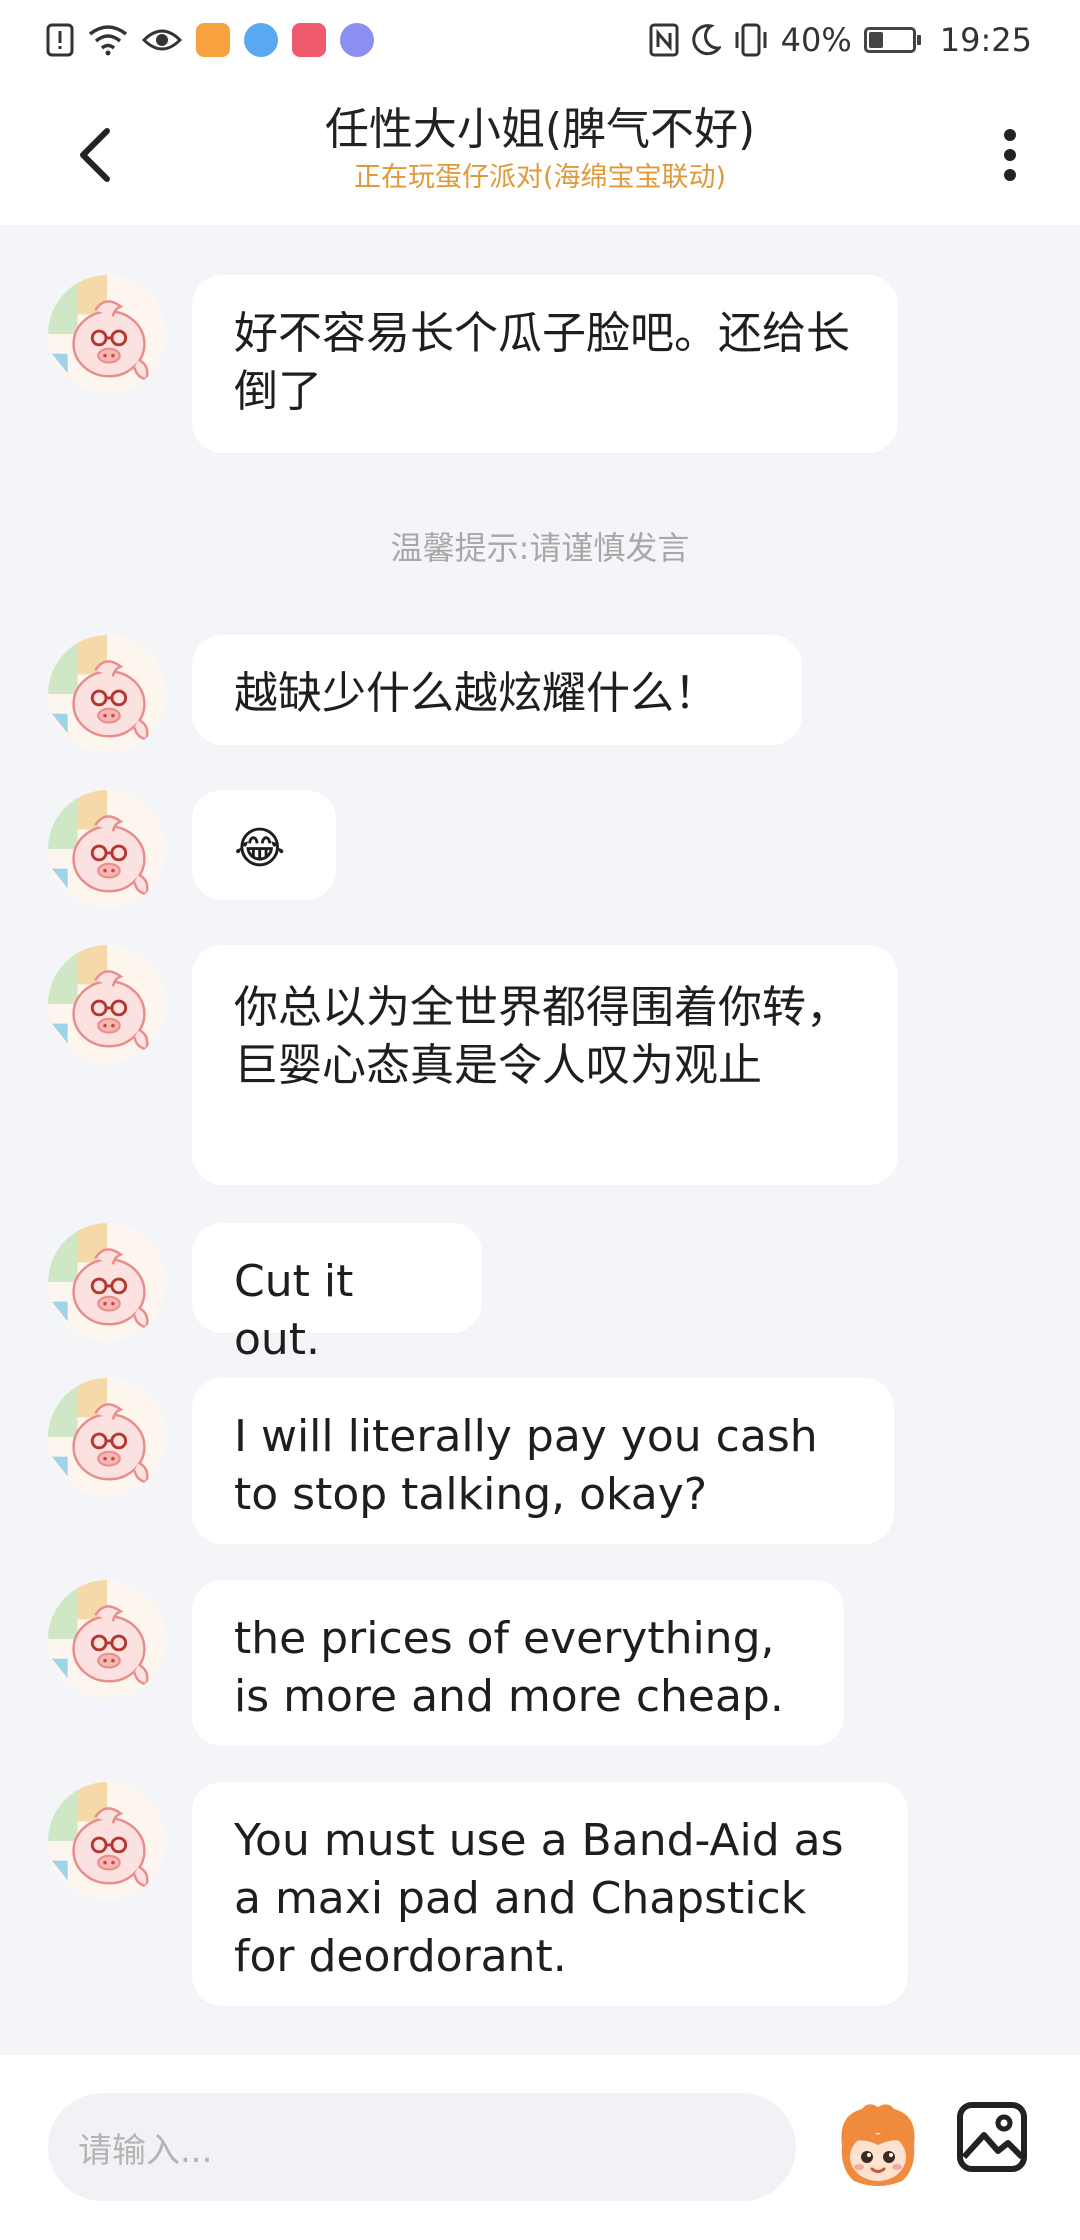 The height and width of the screenshot is (2240, 1080). What do you see at coordinates (816, 40) in the screenshot?
I see `battery-percent: 40%` at bounding box center [816, 40].